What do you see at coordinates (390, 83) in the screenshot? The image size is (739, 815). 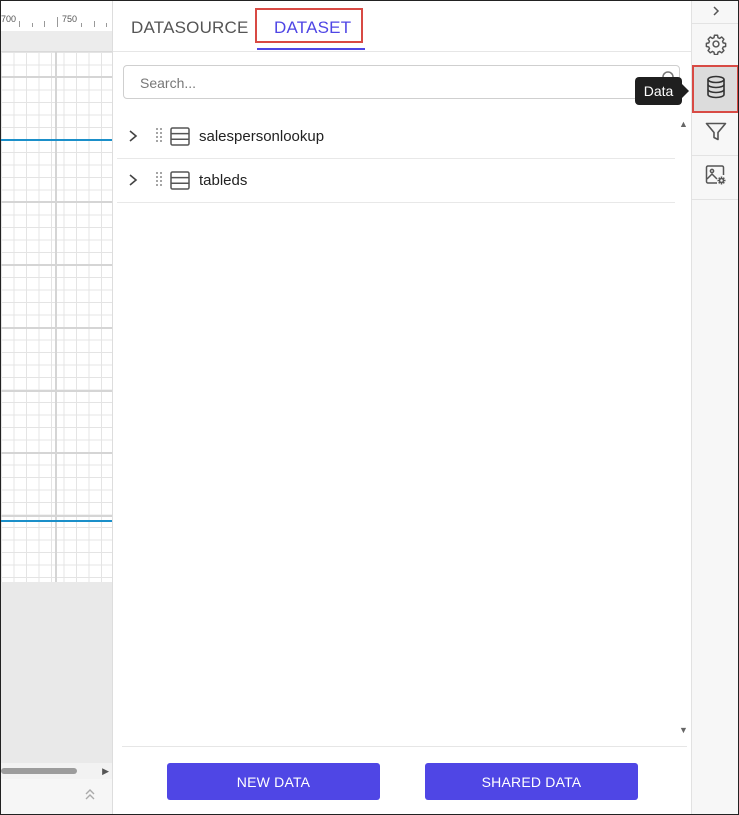 I see `search-input` at bounding box center [390, 83].